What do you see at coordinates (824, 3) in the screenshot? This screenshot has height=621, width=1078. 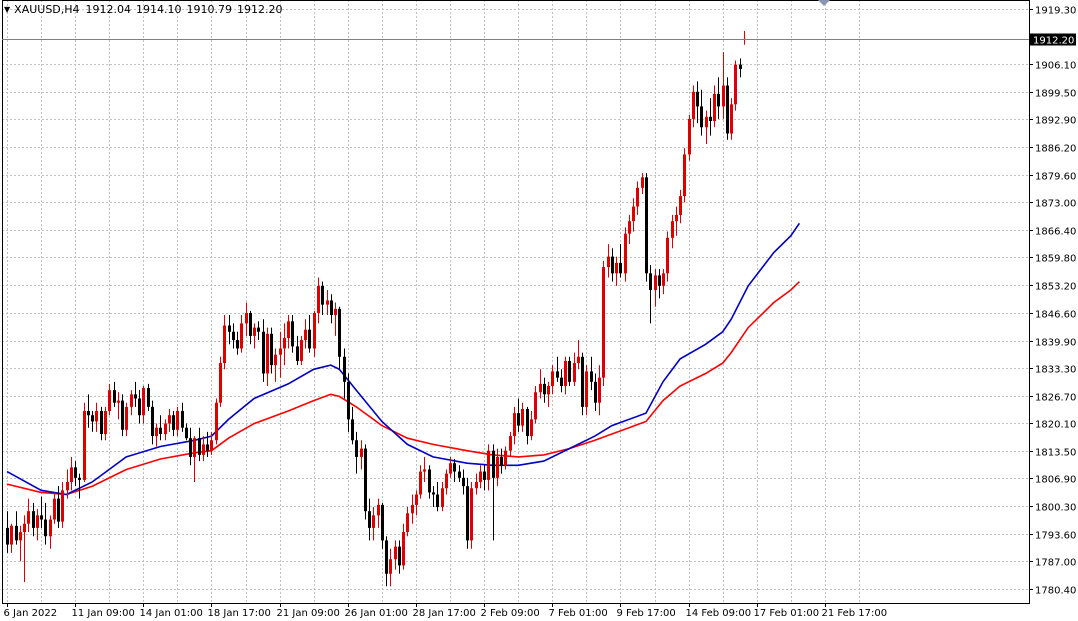 I see `chart-shift-triangle-icon` at bounding box center [824, 3].